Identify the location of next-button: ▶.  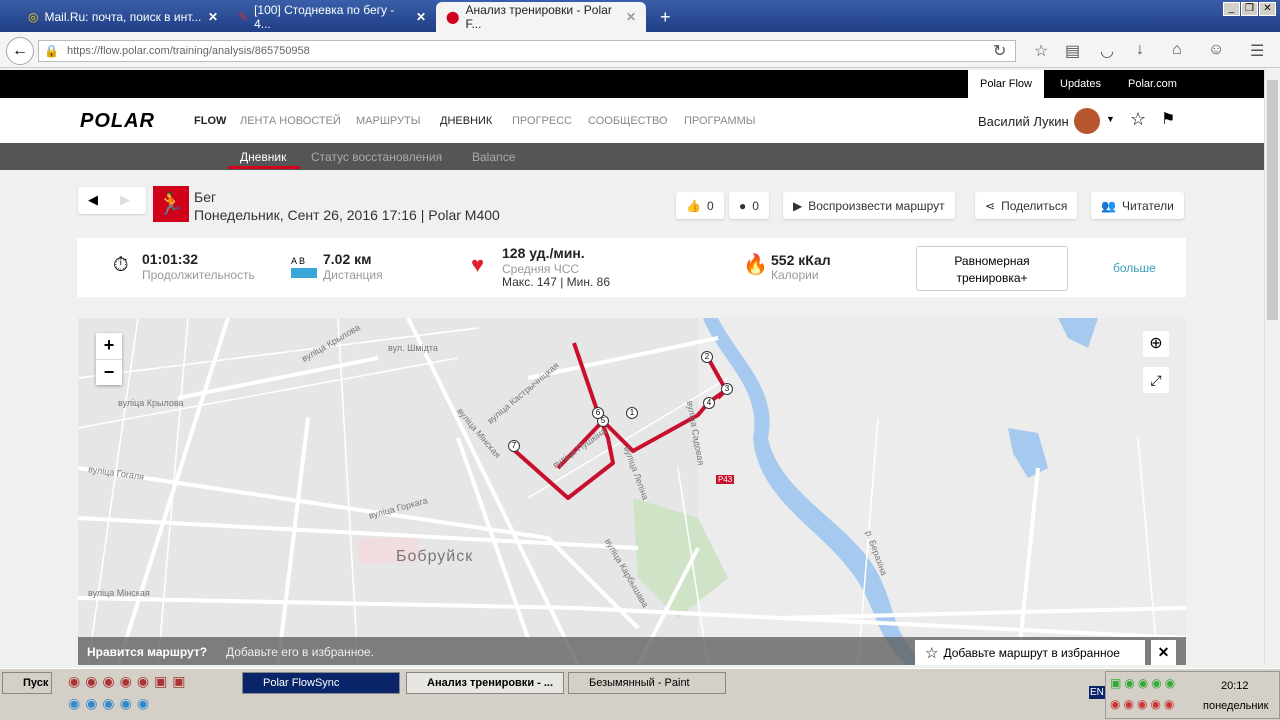
(125, 200).